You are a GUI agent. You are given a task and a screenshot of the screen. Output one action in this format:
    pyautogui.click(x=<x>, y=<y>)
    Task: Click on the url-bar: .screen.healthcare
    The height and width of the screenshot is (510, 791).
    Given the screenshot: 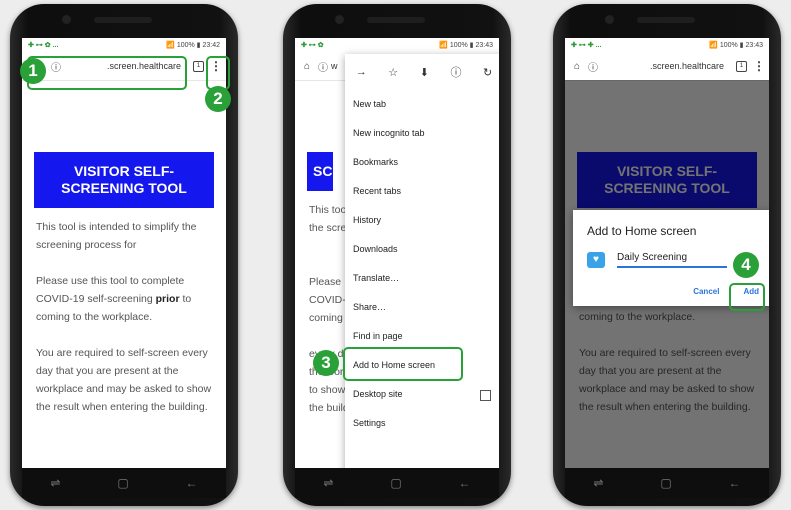 What is the action you would take?
    pyautogui.click(x=665, y=66)
    